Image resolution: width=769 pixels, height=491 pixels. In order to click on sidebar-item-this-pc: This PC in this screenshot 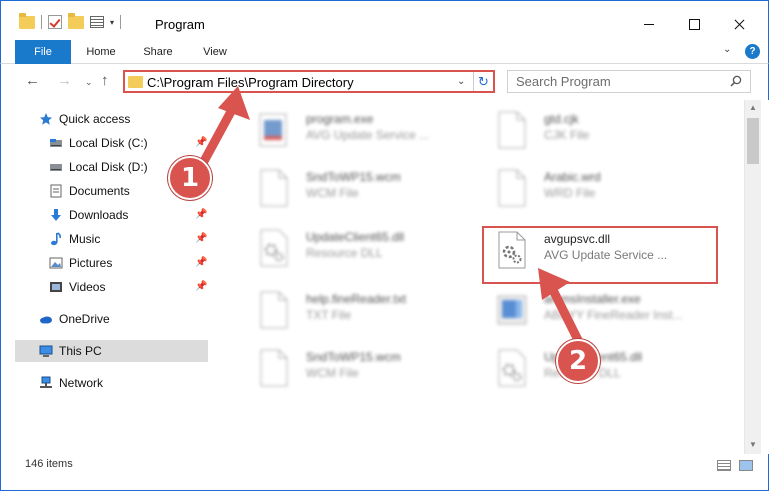, I will do `click(111, 351)`.